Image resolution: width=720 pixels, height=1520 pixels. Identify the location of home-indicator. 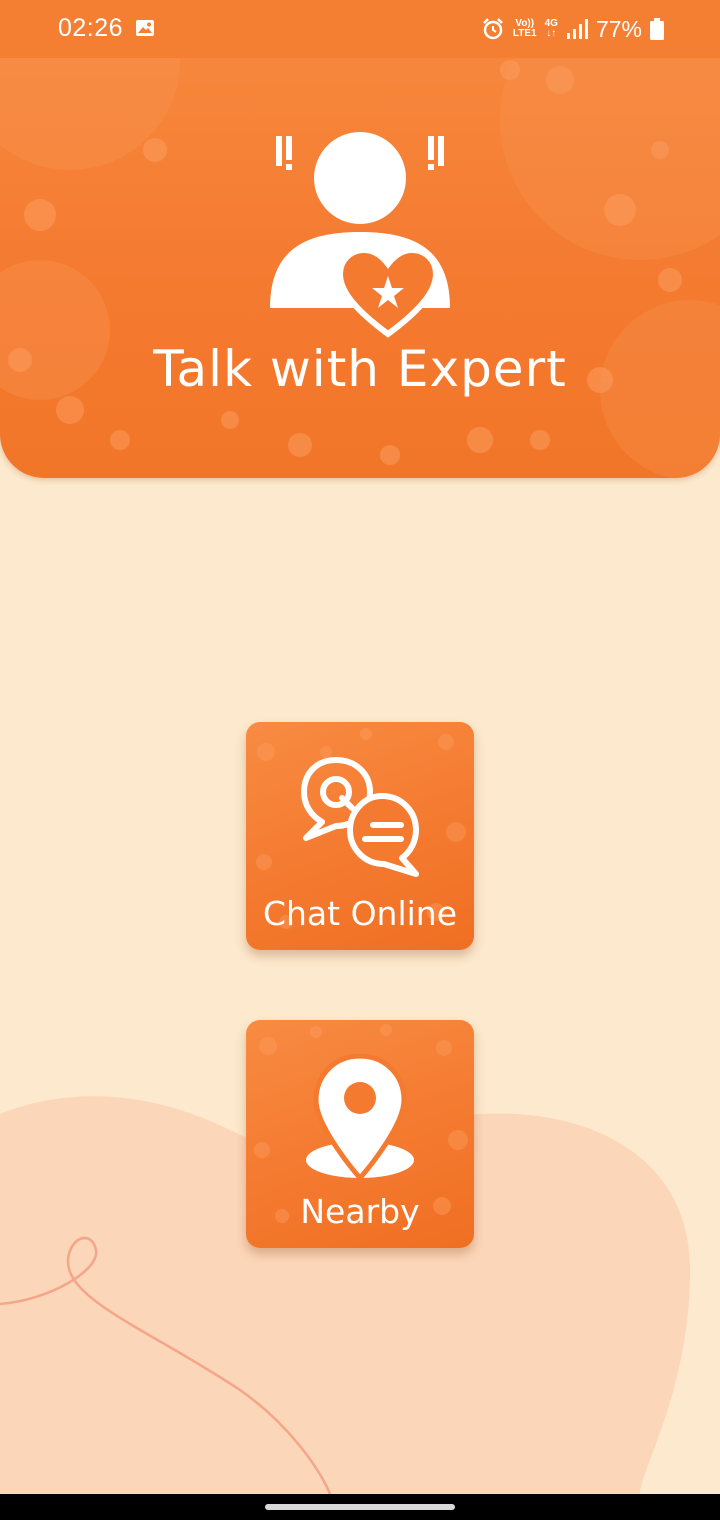
(360, 1507).